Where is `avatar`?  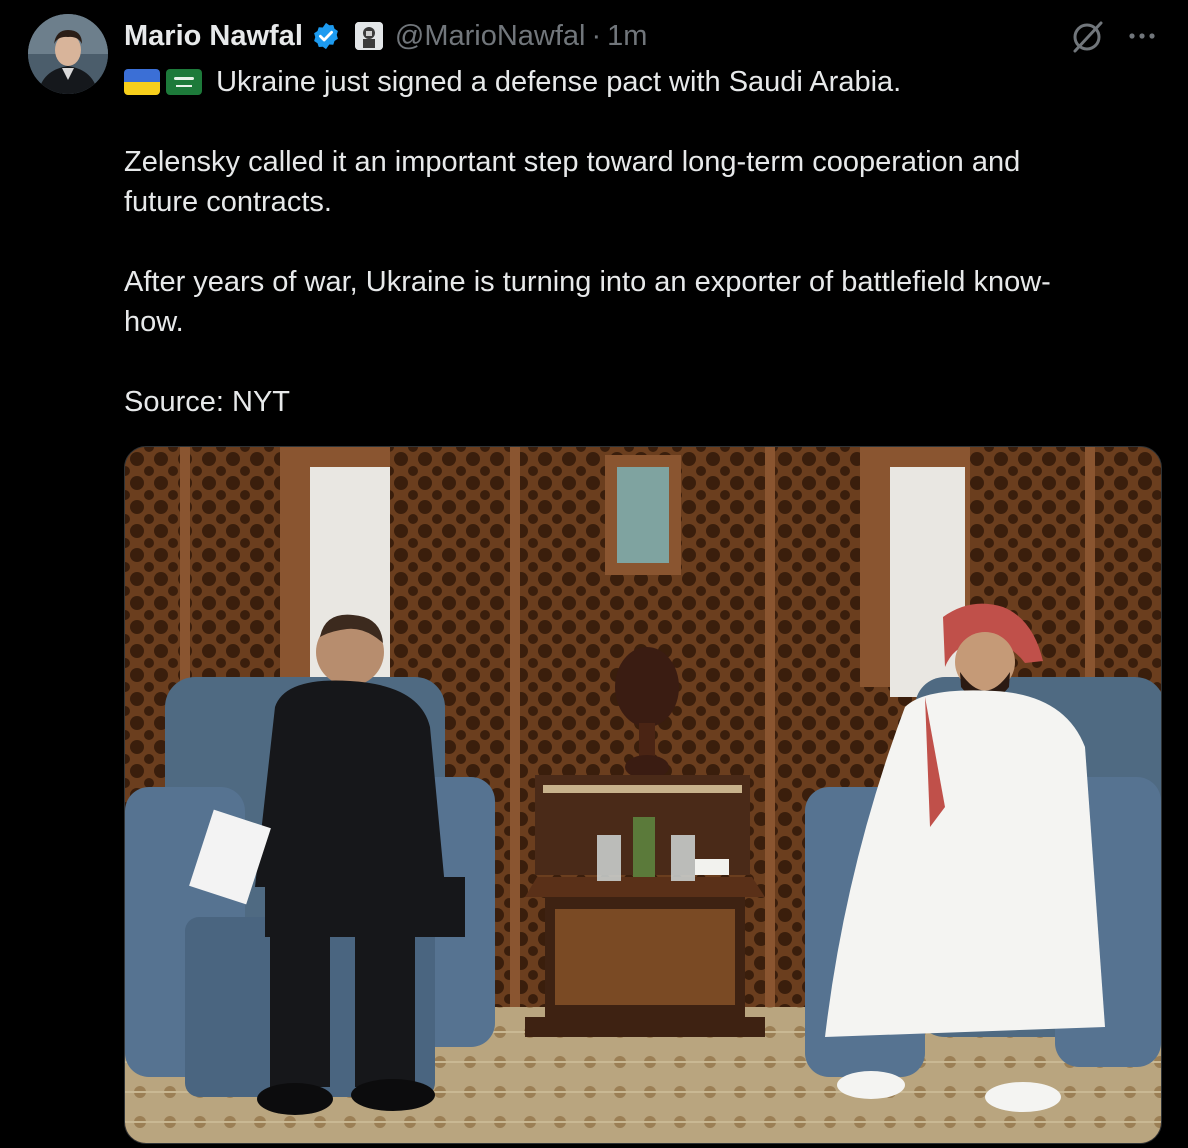
avatar is located at coordinates (68, 54).